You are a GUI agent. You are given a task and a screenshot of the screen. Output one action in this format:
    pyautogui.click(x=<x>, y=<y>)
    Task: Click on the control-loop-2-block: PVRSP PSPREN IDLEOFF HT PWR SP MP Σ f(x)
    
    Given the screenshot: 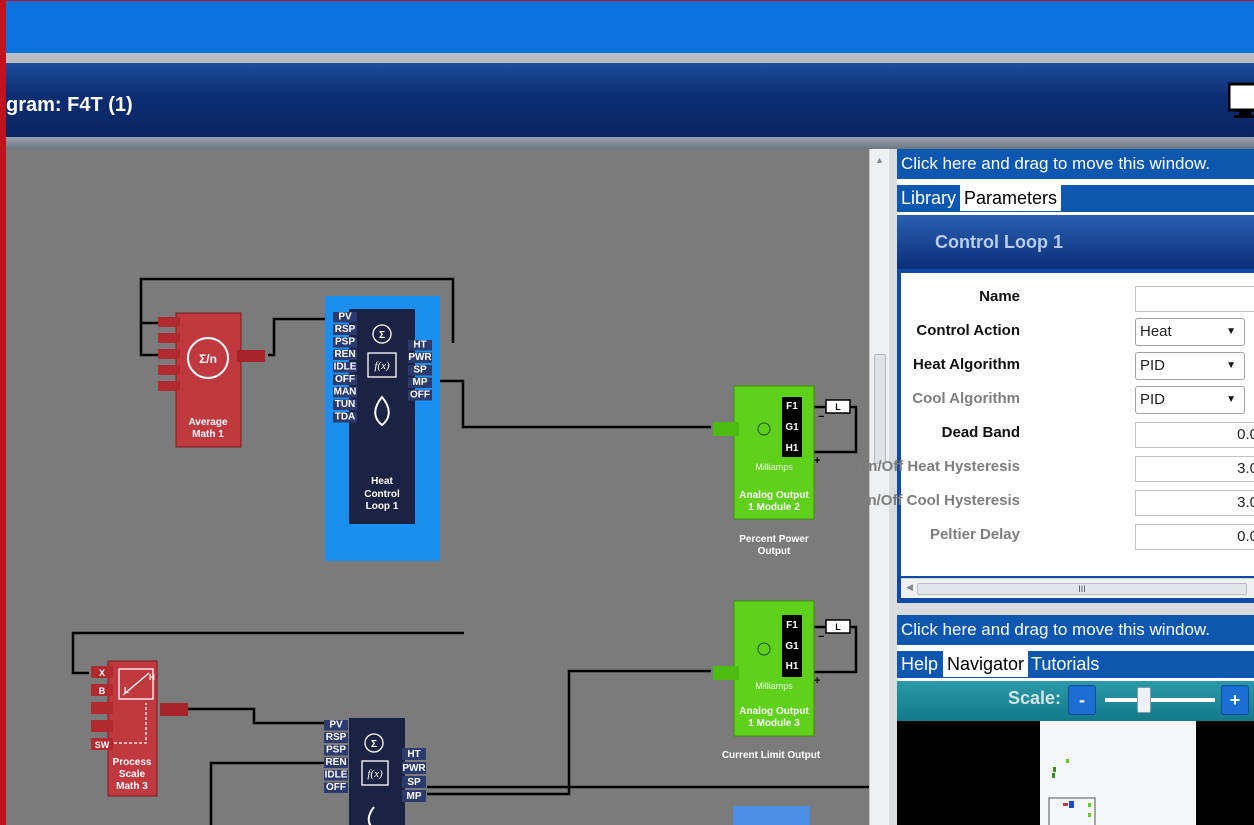 What is the action you would take?
    pyautogui.click(x=375, y=771)
    